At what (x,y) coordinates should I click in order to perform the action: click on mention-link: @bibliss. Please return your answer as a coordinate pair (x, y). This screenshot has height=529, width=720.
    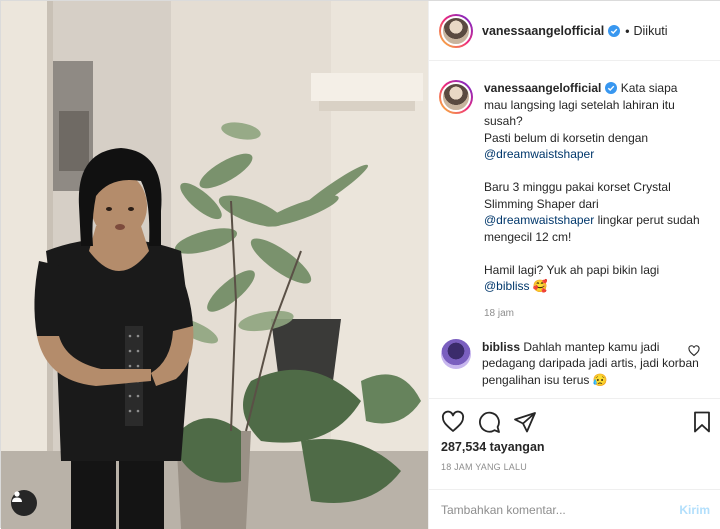
    Looking at the image, I should click on (507, 286).